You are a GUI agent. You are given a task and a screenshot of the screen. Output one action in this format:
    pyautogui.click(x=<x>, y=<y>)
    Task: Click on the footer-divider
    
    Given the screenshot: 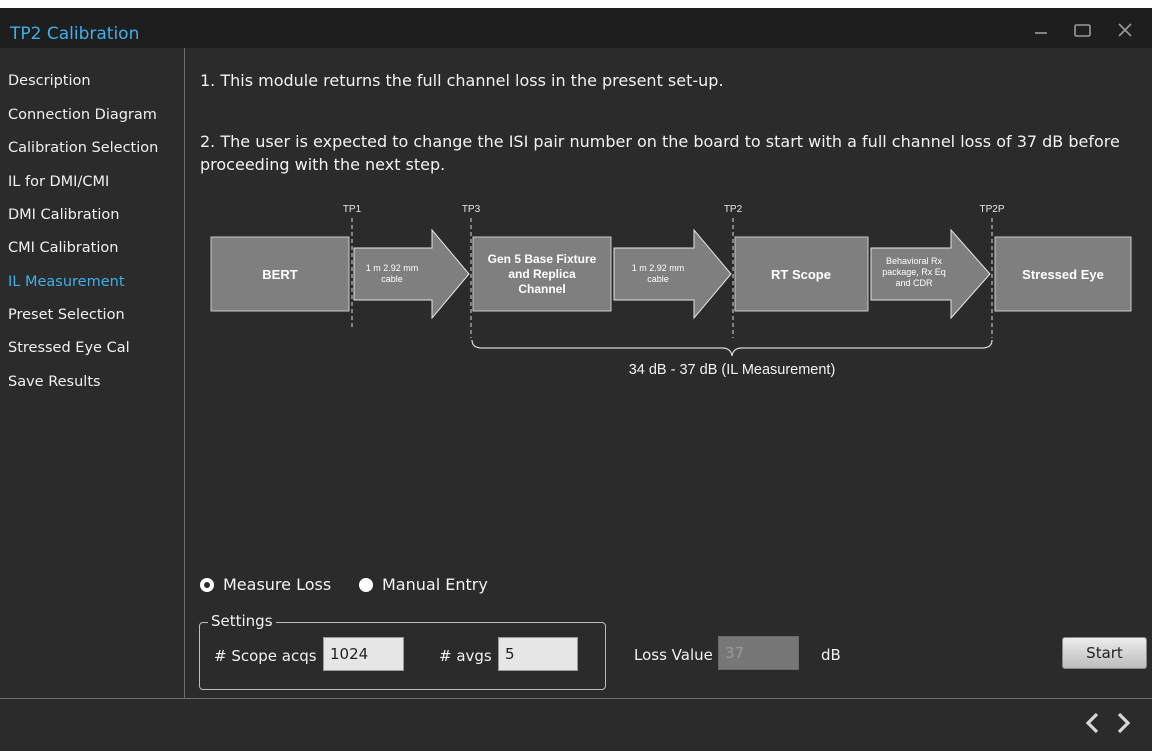 What is the action you would take?
    pyautogui.click(x=576, y=698)
    